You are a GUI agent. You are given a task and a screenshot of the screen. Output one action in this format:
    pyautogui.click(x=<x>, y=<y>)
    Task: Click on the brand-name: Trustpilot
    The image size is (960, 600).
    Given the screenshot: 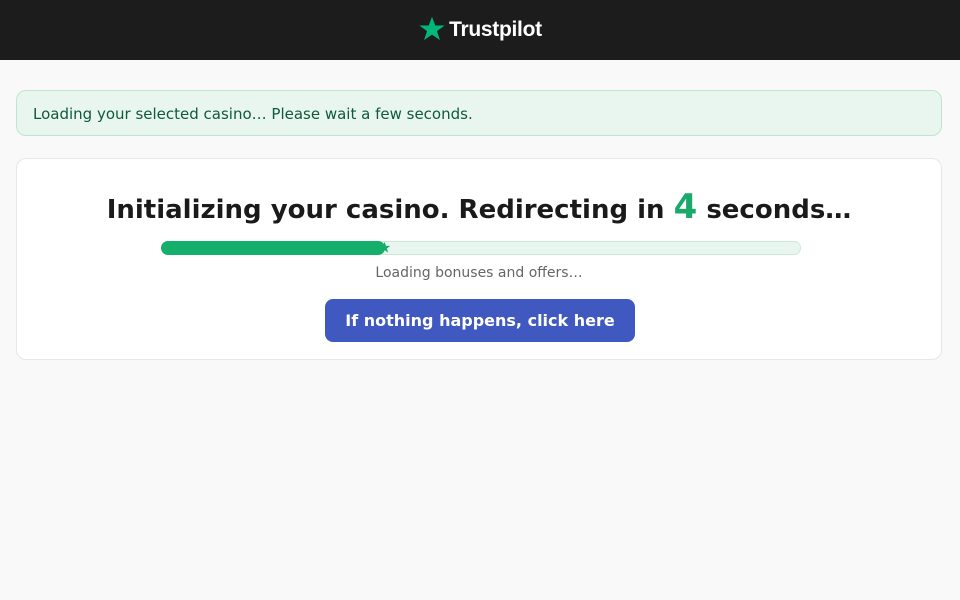 What is the action you would take?
    pyautogui.click(x=495, y=29)
    